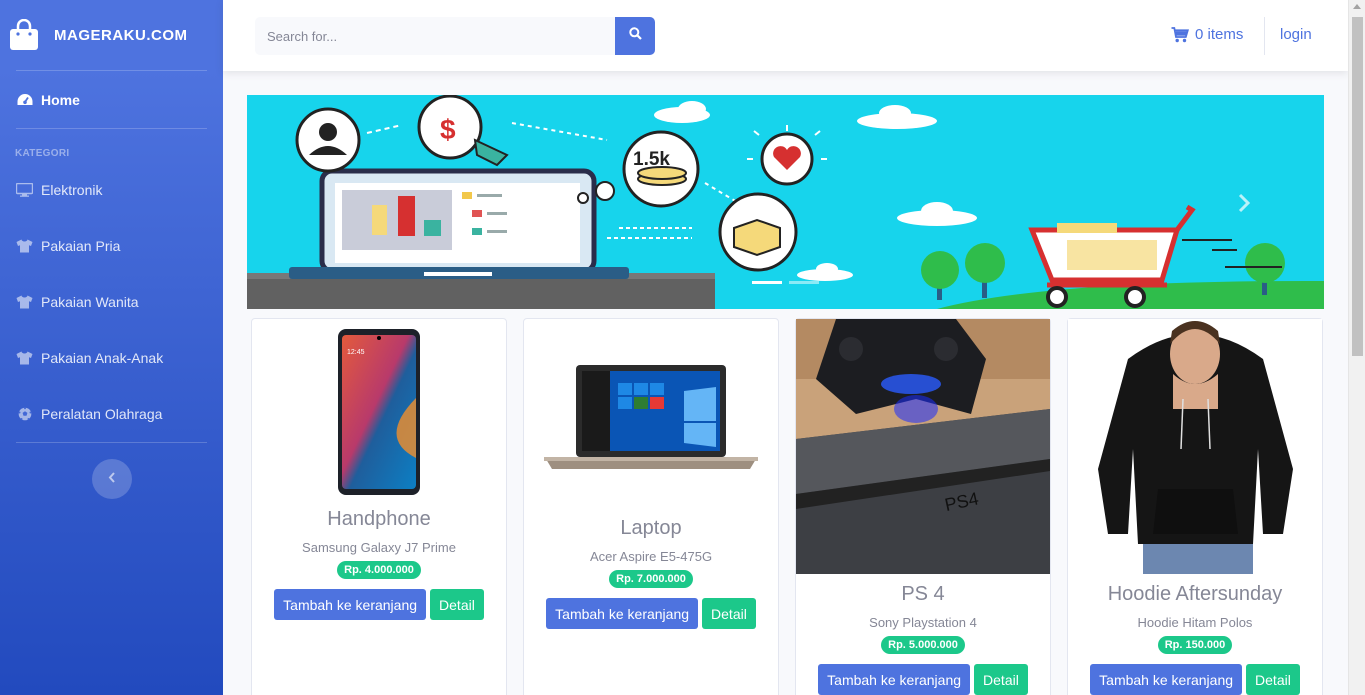 This screenshot has width=1365, height=695. Describe the element at coordinates (379, 519) in the screenshot. I see `product-title: Handphone` at that location.